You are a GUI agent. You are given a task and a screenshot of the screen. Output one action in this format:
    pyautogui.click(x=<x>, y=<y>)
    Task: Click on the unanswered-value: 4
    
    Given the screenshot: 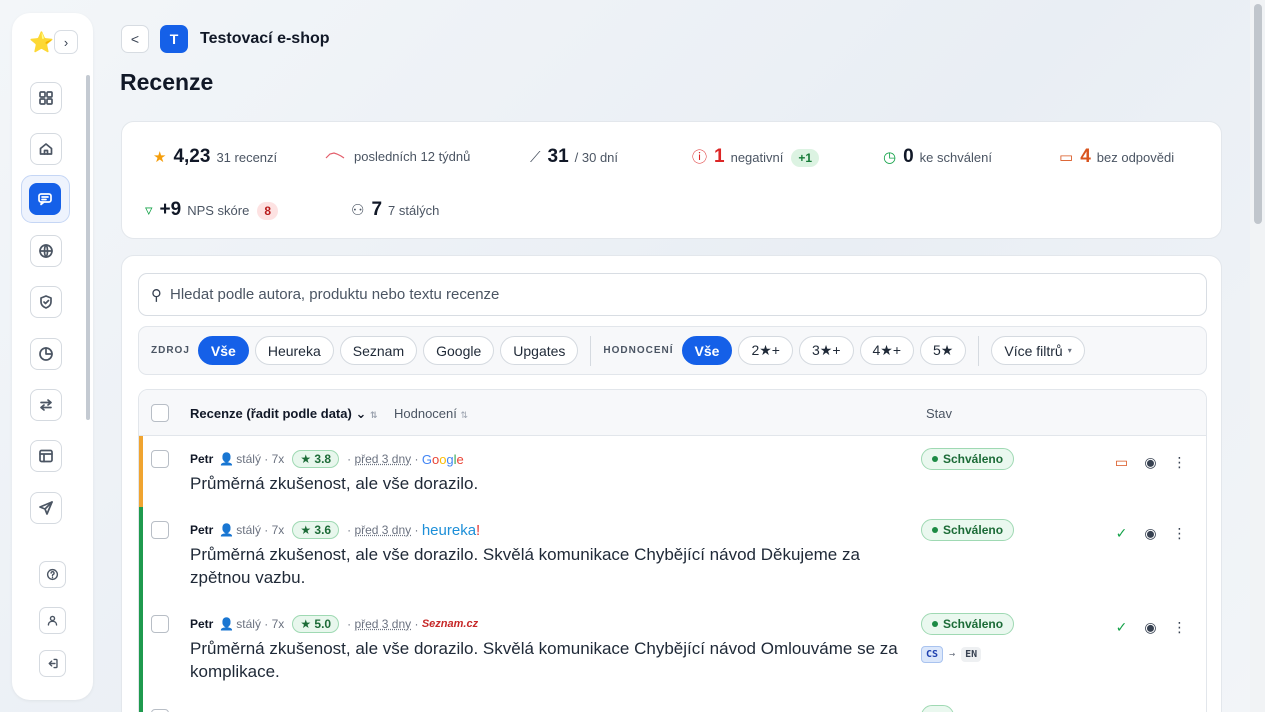 What is the action you would take?
    pyautogui.click(x=1085, y=156)
    